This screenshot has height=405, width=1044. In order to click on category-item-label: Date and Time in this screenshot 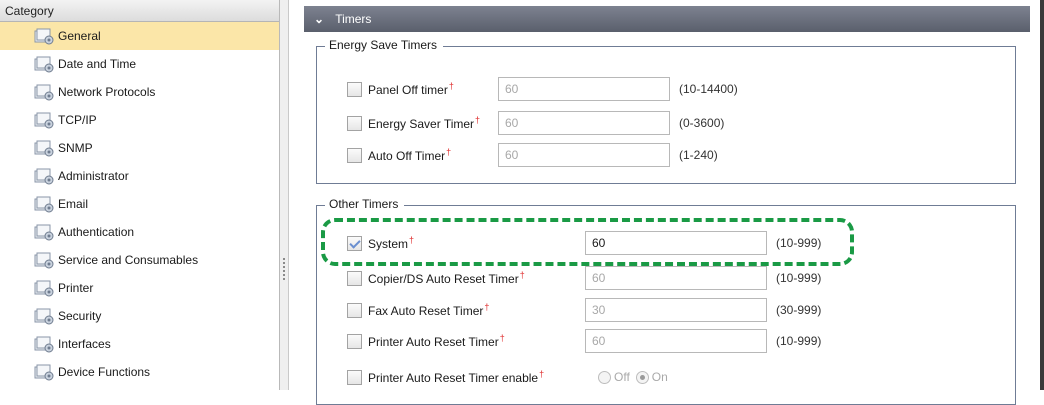, I will do `click(97, 64)`.